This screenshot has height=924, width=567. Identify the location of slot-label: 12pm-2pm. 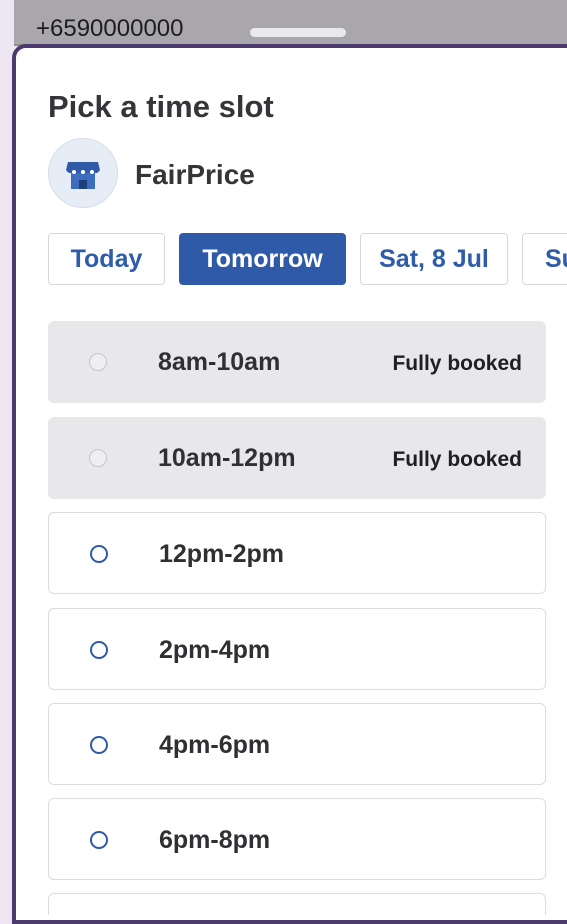
(222, 554).